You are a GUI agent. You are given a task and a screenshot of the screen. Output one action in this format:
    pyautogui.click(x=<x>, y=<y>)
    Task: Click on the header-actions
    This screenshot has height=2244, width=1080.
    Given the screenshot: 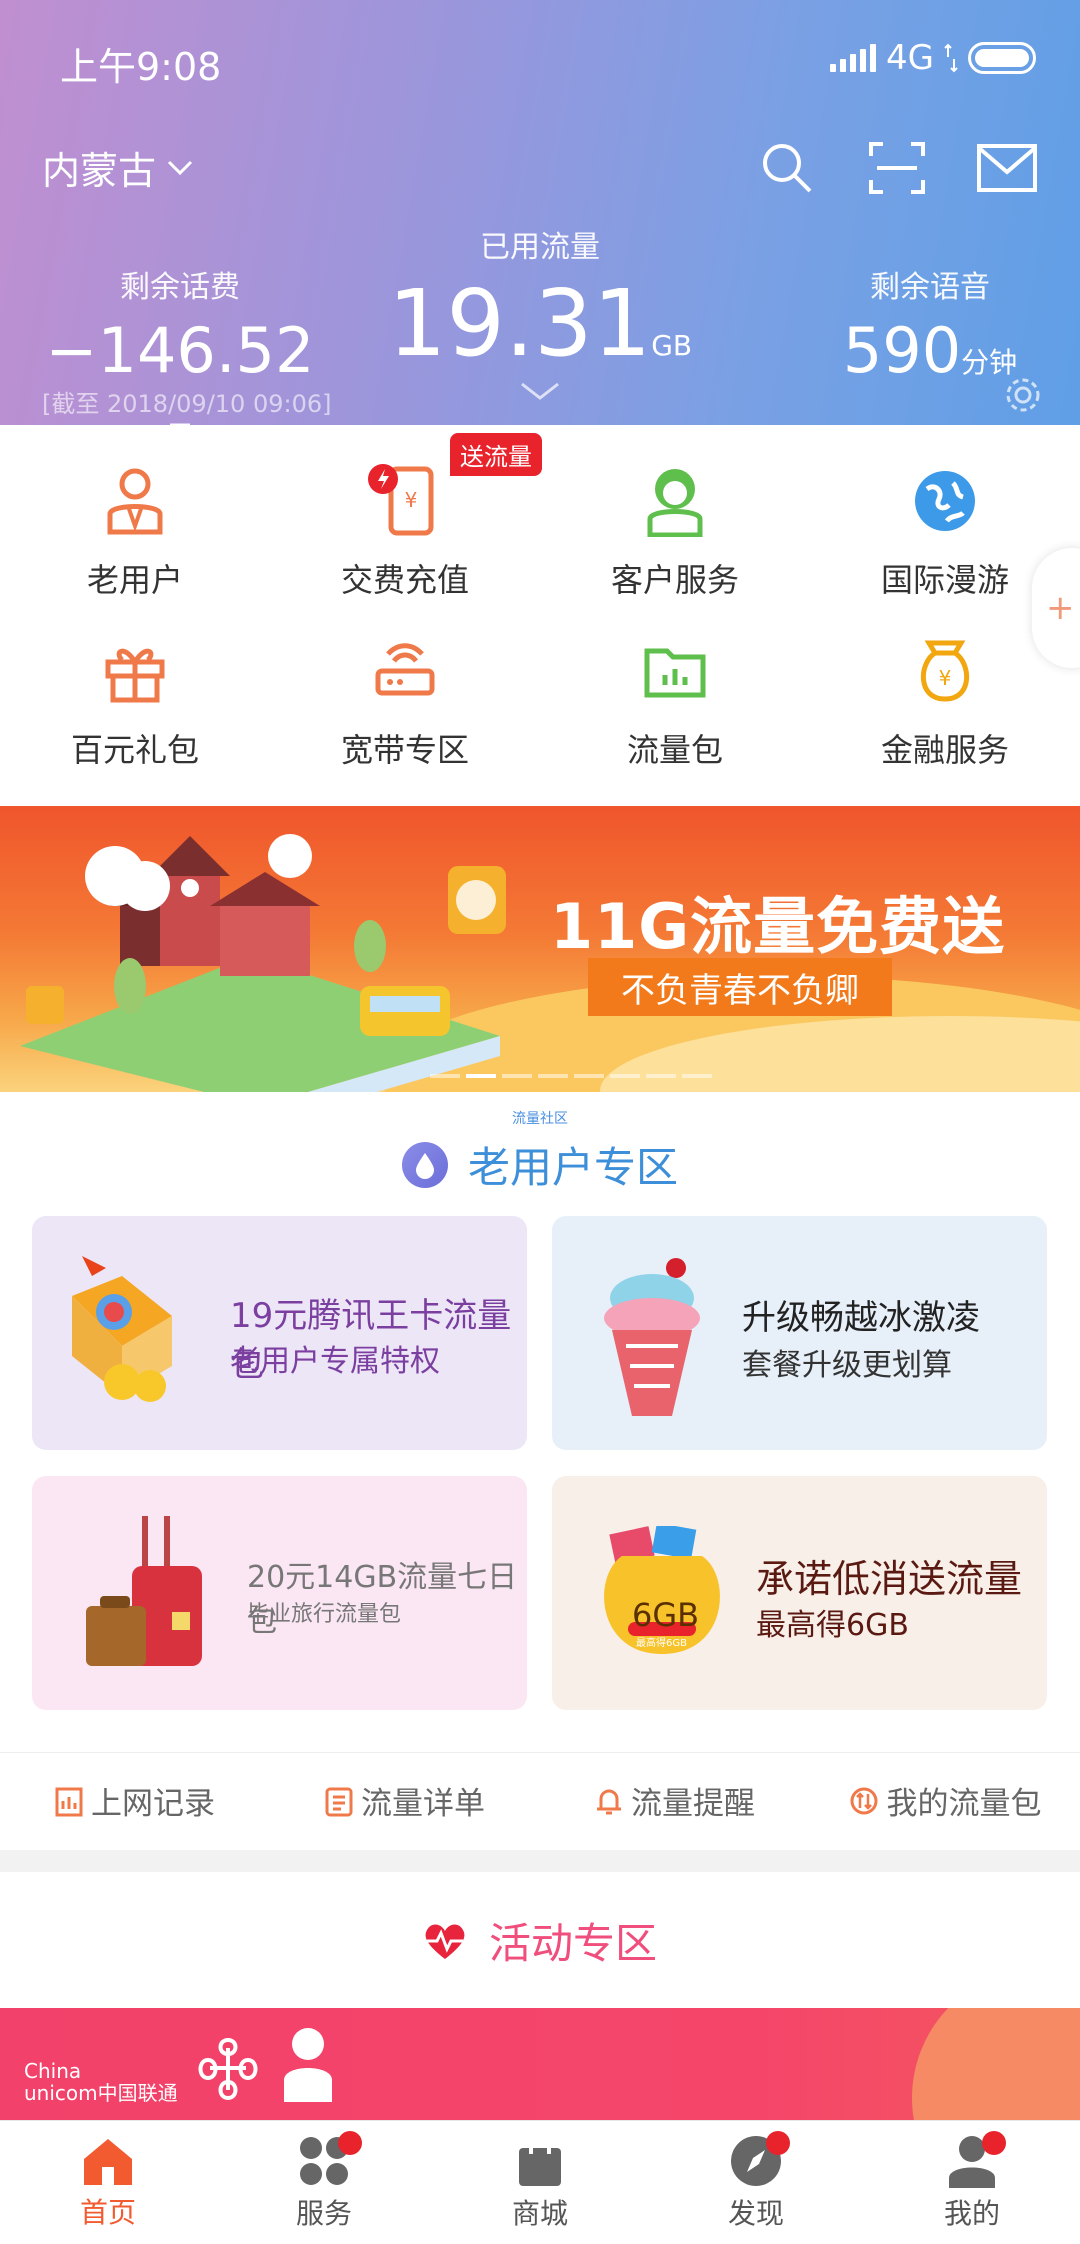 What is the action you would take?
    pyautogui.click(x=897, y=168)
    